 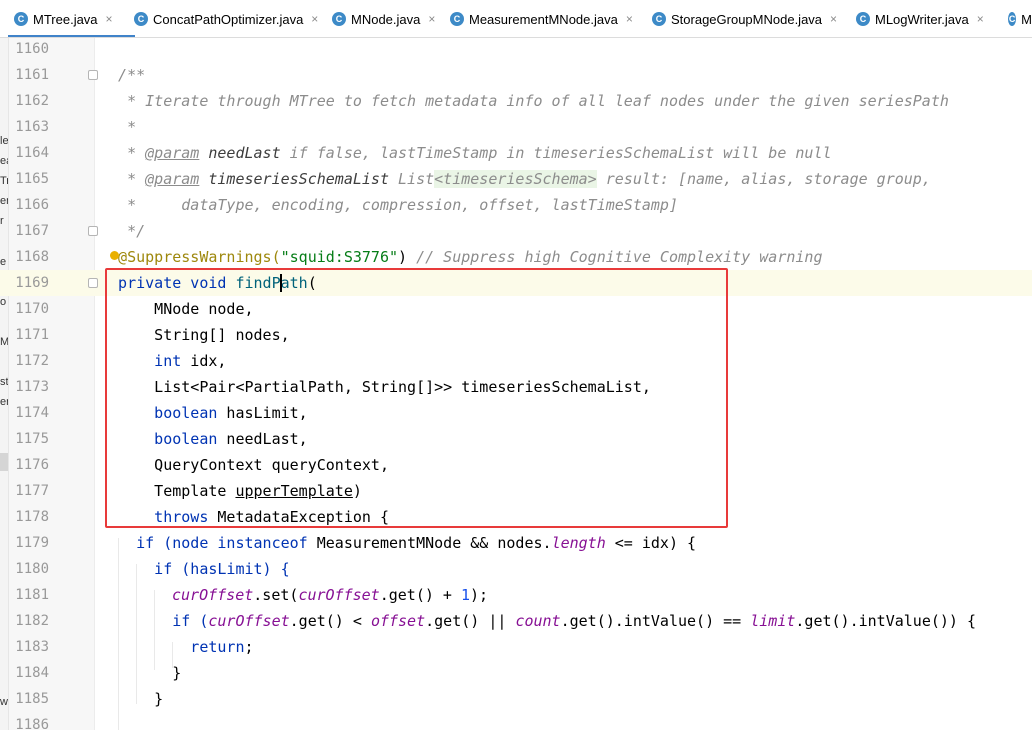 What do you see at coordinates (655, 621) in the screenshot?
I see `expr: .get().intValue() ==` at bounding box center [655, 621].